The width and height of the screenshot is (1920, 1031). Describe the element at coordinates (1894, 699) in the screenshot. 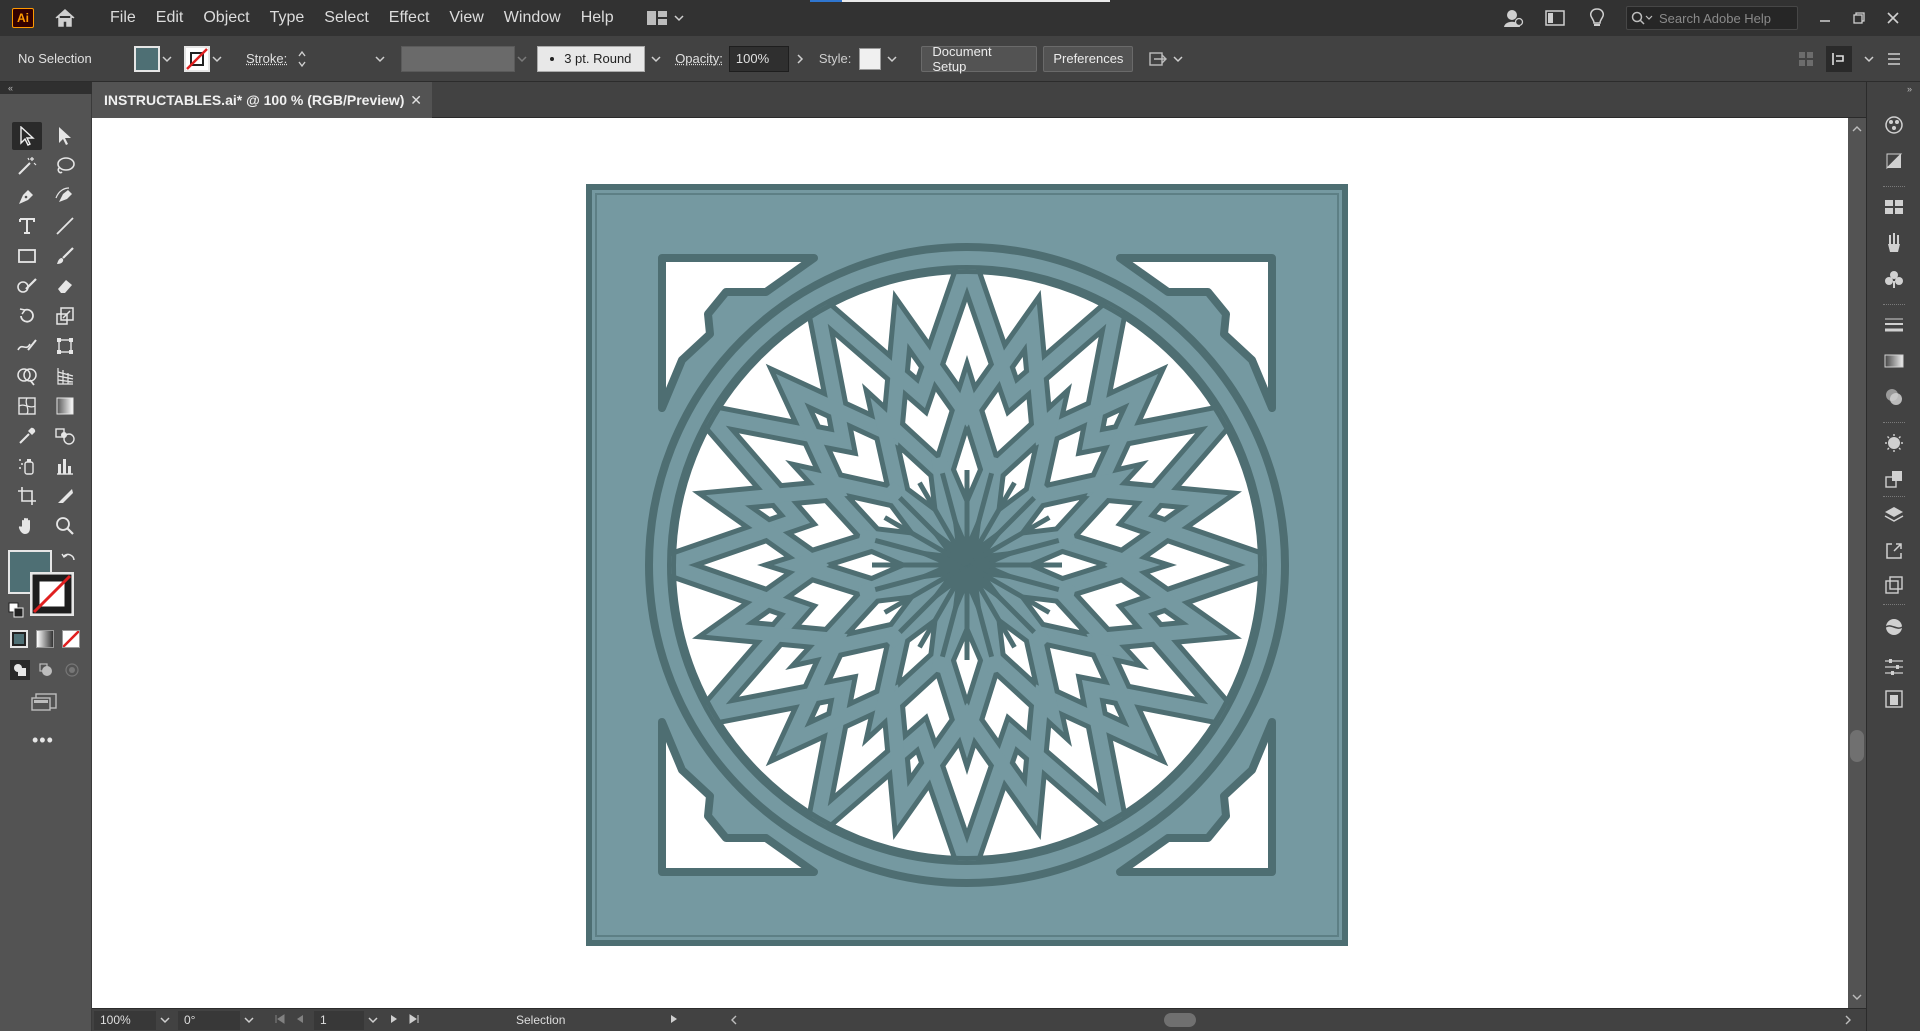

I see `asset-export-icon` at that location.